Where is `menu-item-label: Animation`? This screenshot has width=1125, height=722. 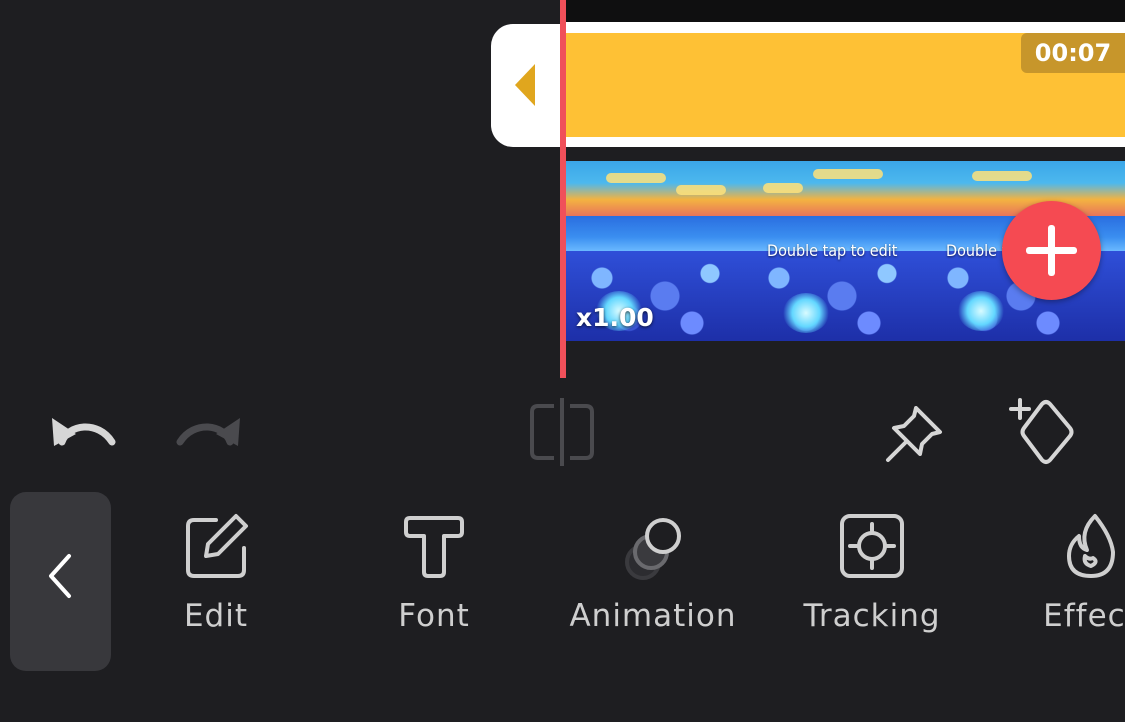
menu-item-label: Animation is located at coordinates (653, 616).